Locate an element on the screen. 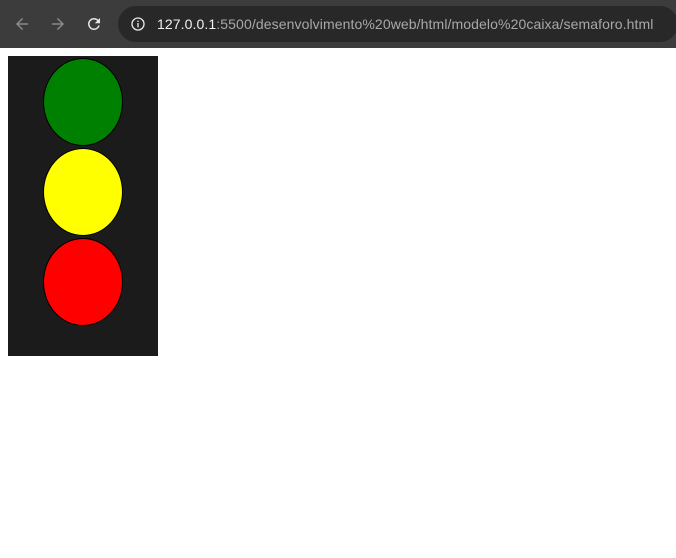 The width and height of the screenshot is (676, 558). back-arrow-icon is located at coordinates (22, 24).